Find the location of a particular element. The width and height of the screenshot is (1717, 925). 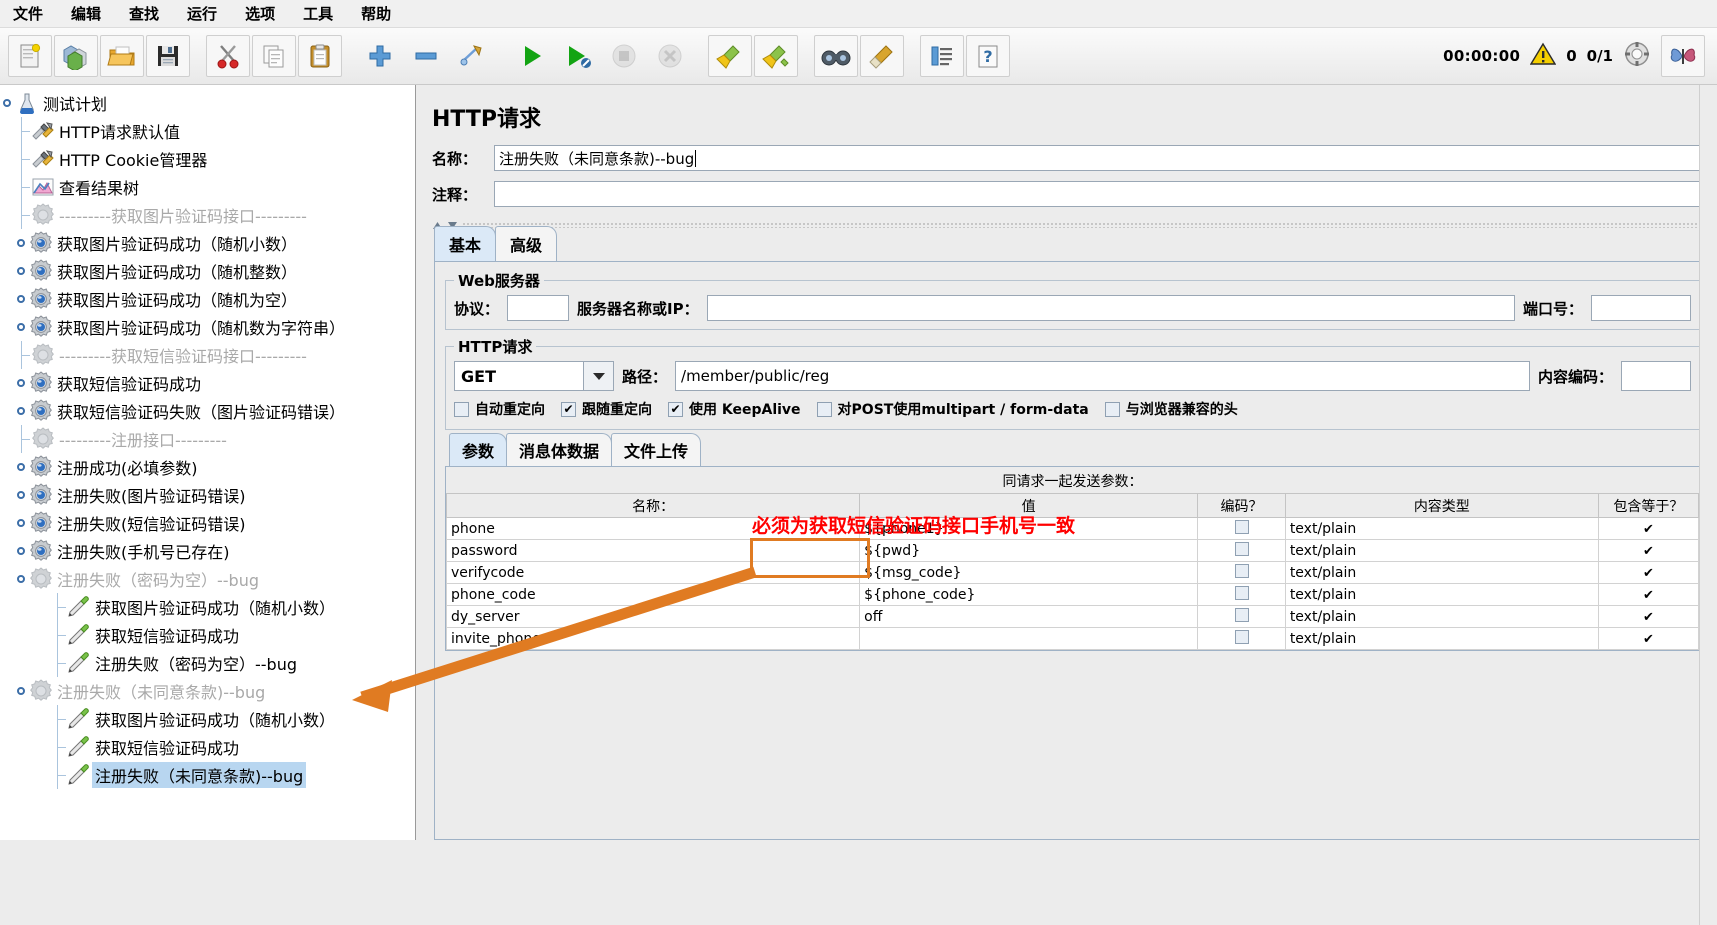

table-row: verifycode ${msg_code} text/plain ✔ is located at coordinates (1072, 572).